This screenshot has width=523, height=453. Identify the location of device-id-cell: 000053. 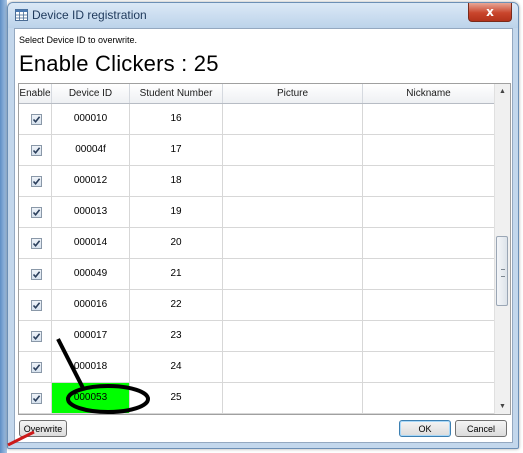
(91, 398).